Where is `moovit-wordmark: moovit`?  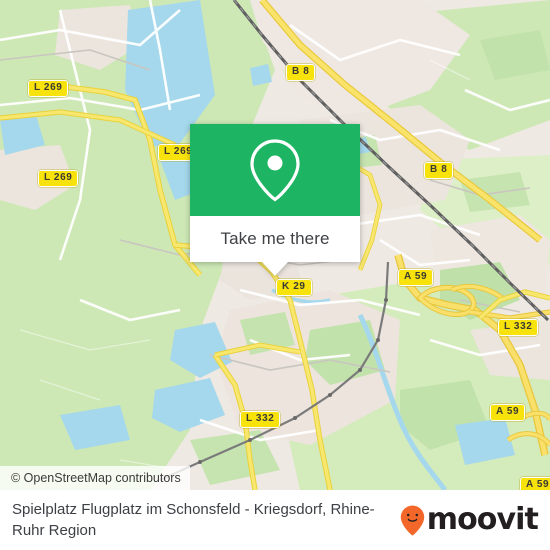 moovit-wordmark: moovit is located at coordinates (482, 519).